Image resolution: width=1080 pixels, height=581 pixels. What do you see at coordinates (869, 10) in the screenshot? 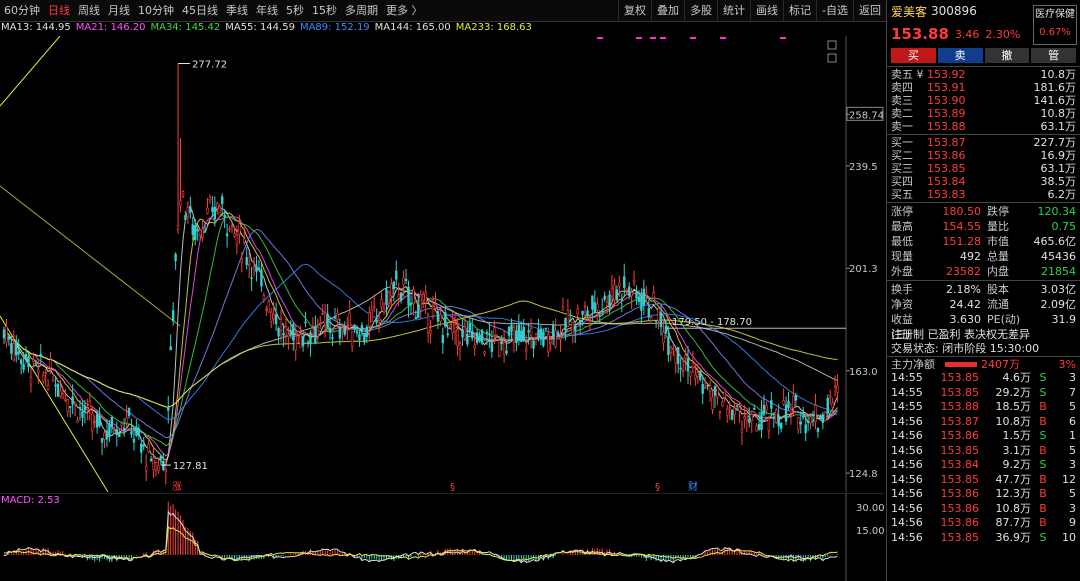
I see `tool-返回: 返回` at bounding box center [869, 10].